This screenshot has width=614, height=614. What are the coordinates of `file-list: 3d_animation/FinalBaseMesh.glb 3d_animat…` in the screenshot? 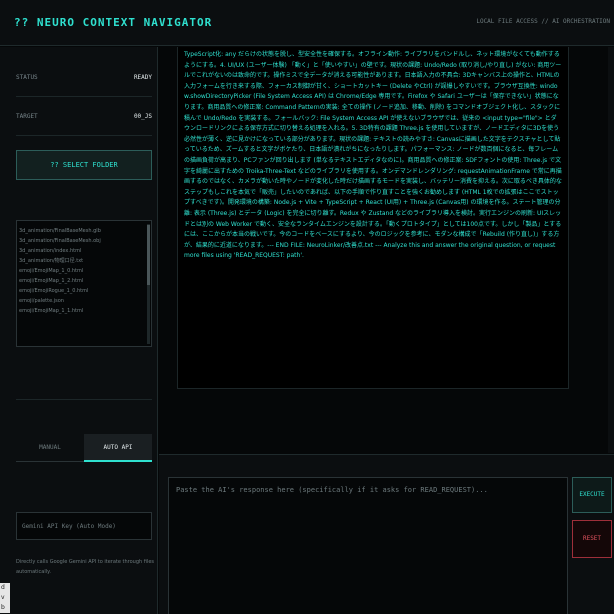 It's located at (84, 283).